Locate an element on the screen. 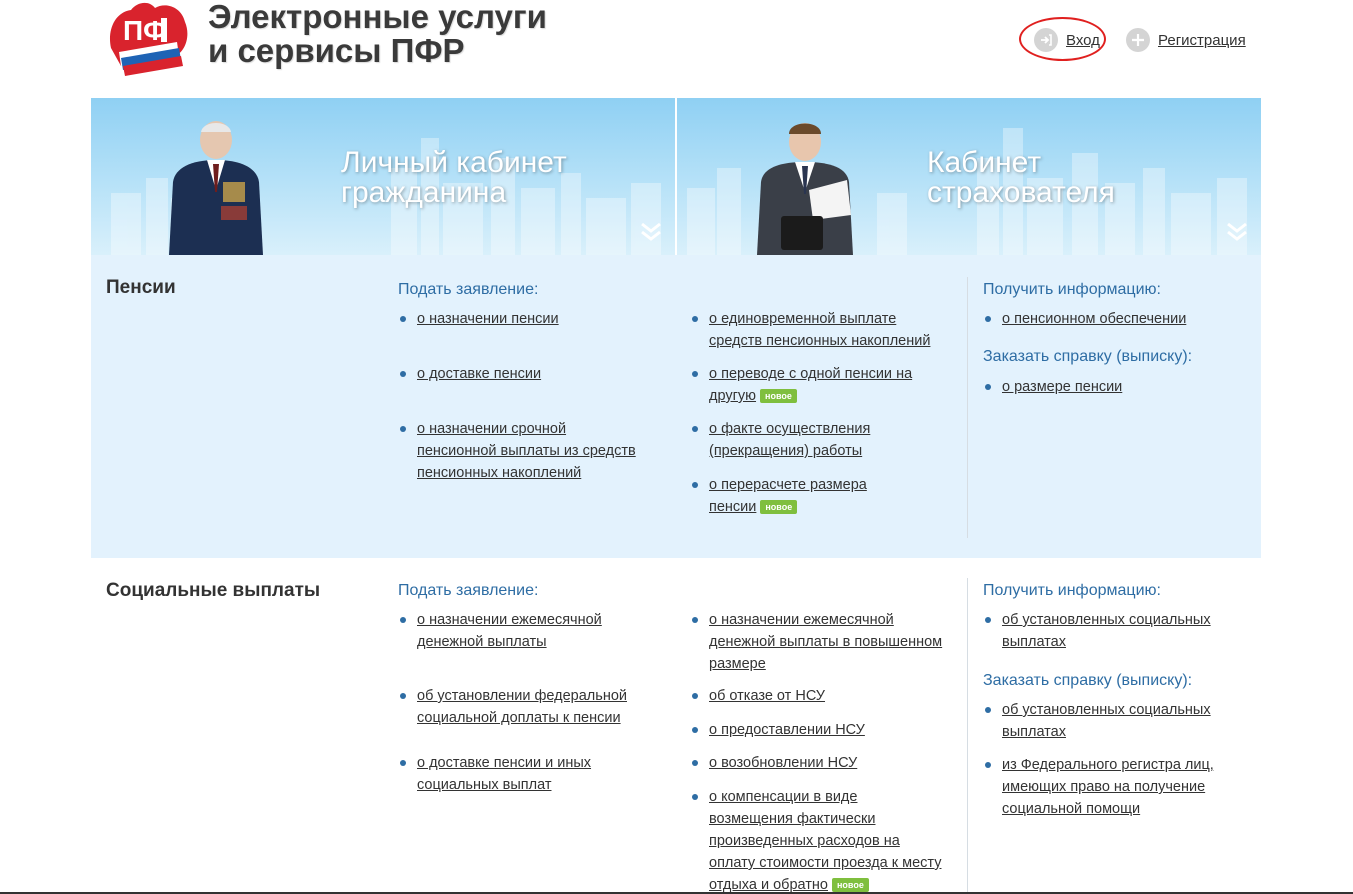  section-title: Социальные выплаты is located at coordinates (213, 590).